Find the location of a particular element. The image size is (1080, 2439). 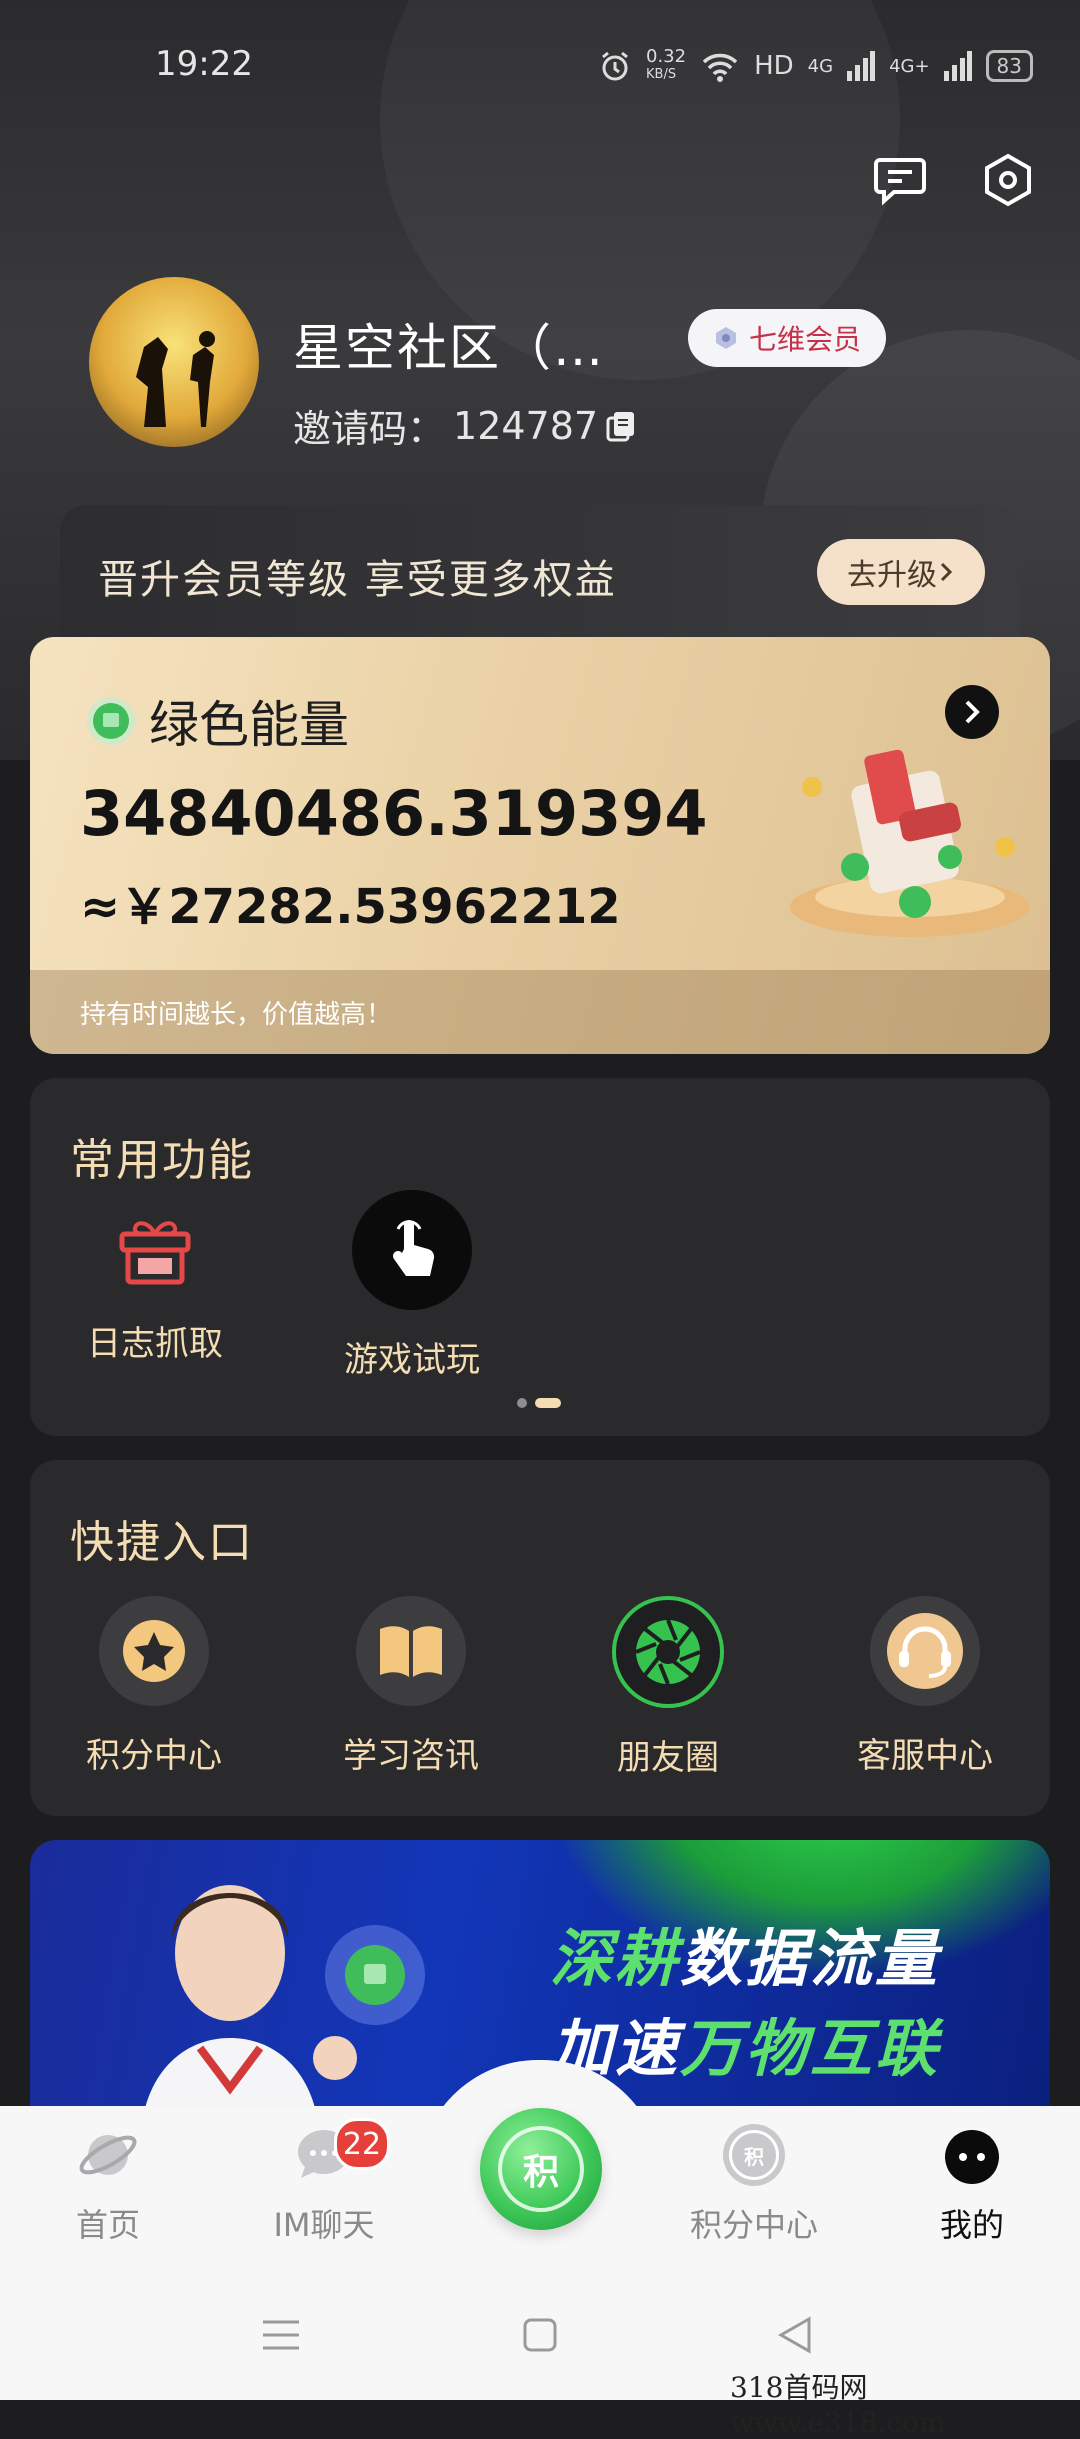

quick-item-moments: 朋友圈 is located at coordinates (668, 1687).